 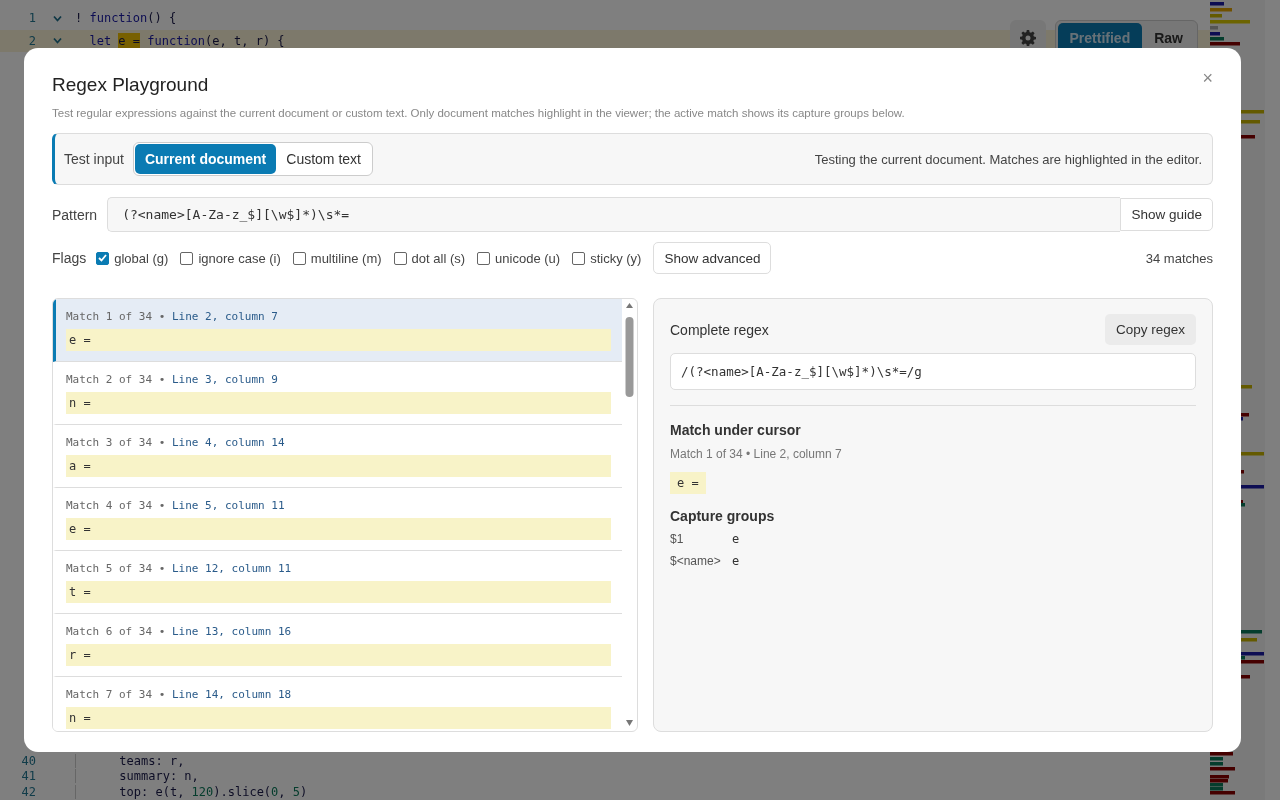 I want to click on line-number: 42, so click(x=28, y=792).